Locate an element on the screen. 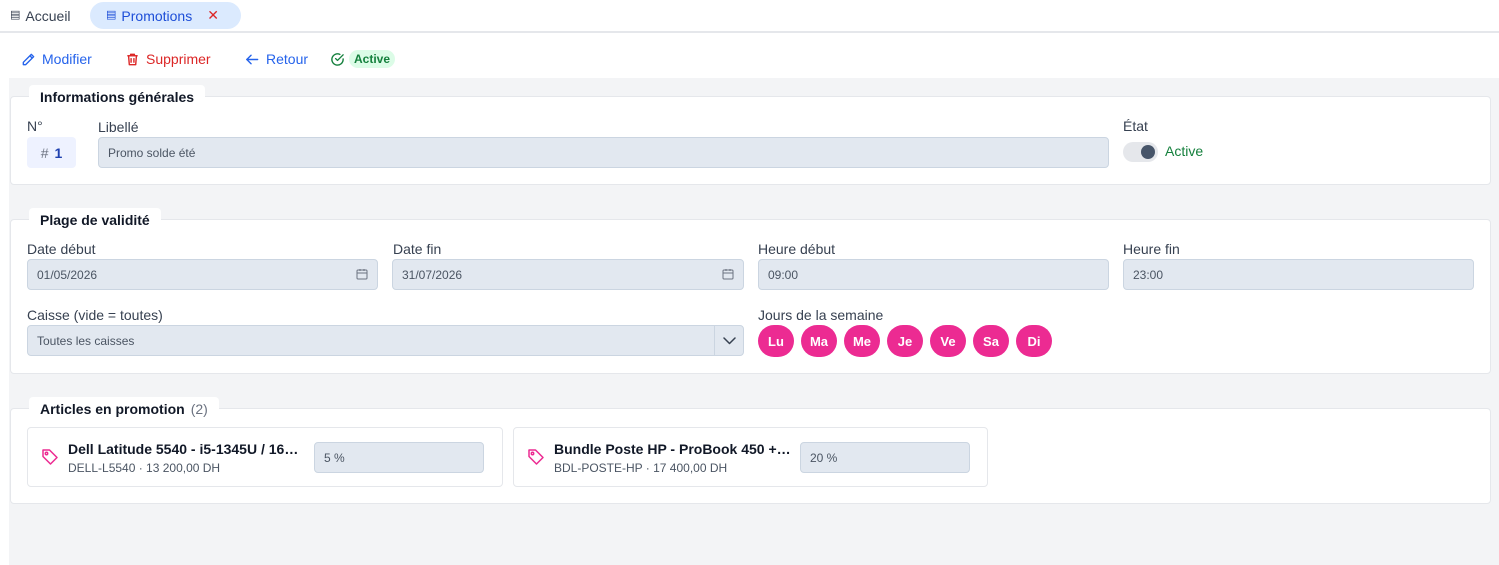  edit-button: Modifier is located at coordinates (56, 59).